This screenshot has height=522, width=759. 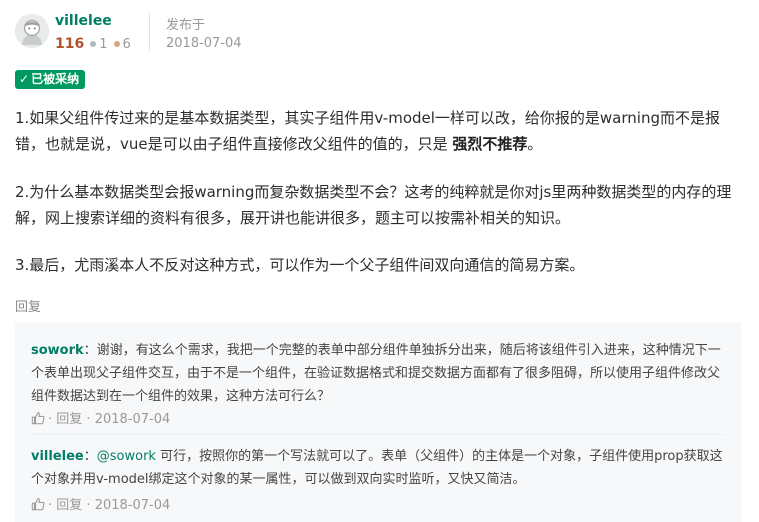 I want to click on reputation-row: 116 1 6, so click(x=93, y=44).